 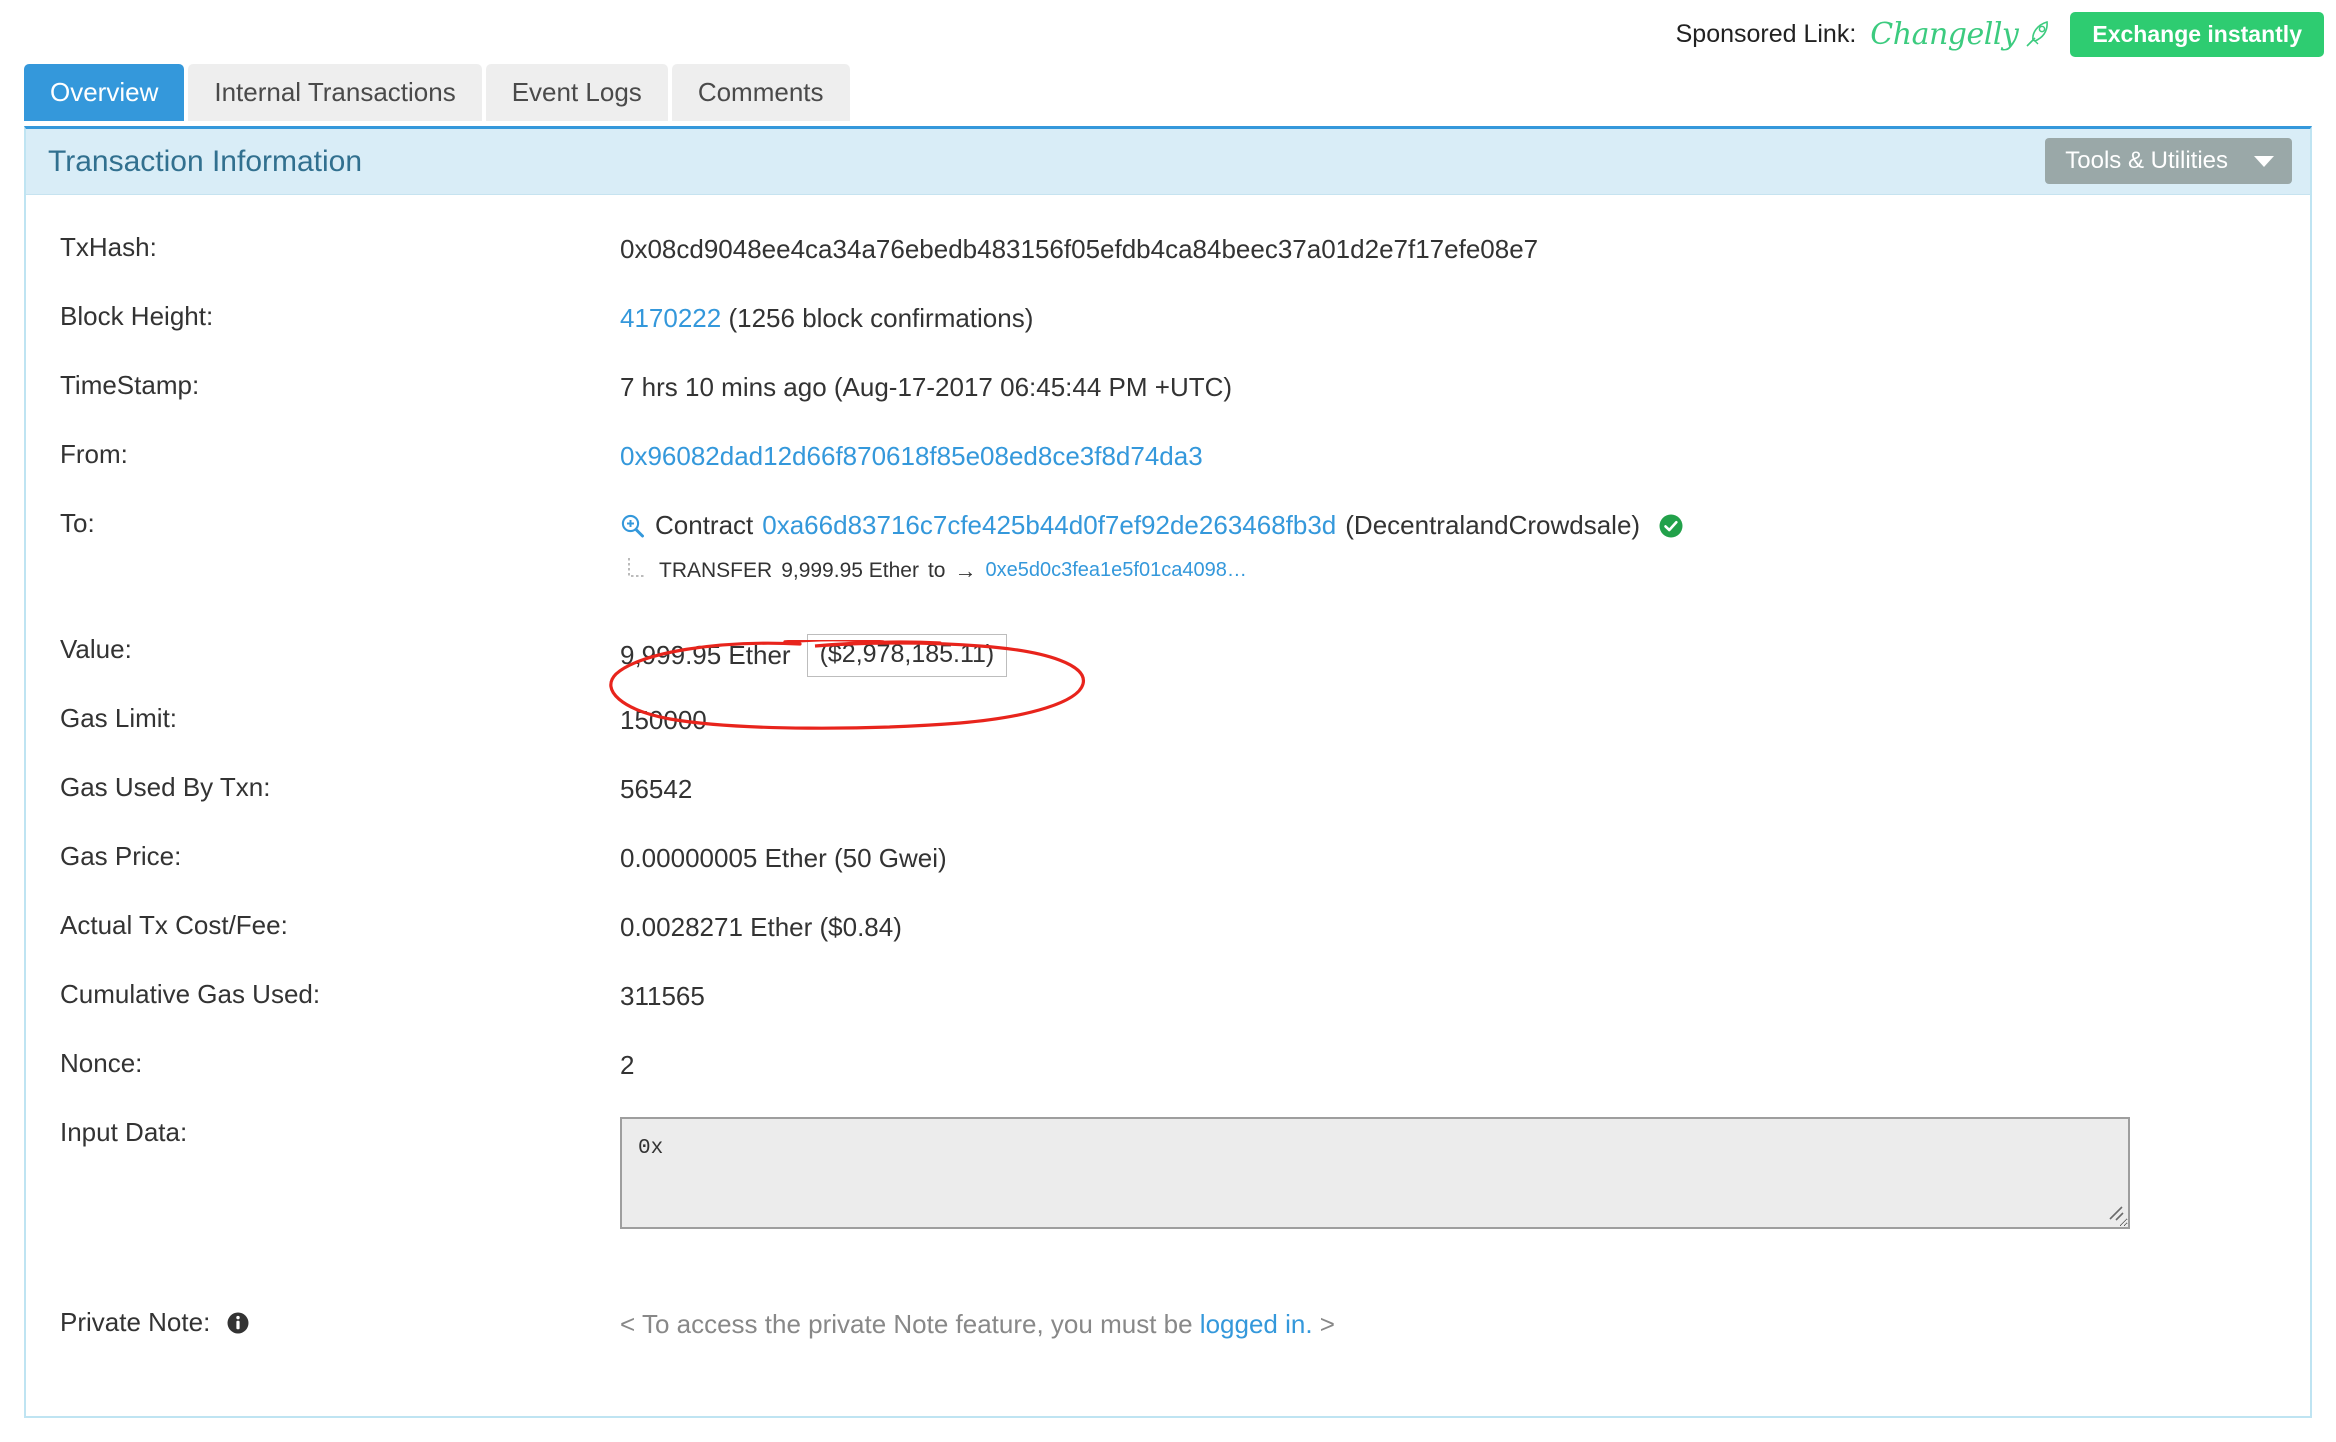 I want to click on value-usd-badge: ($2,978,185.11), so click(x=907, y=655).